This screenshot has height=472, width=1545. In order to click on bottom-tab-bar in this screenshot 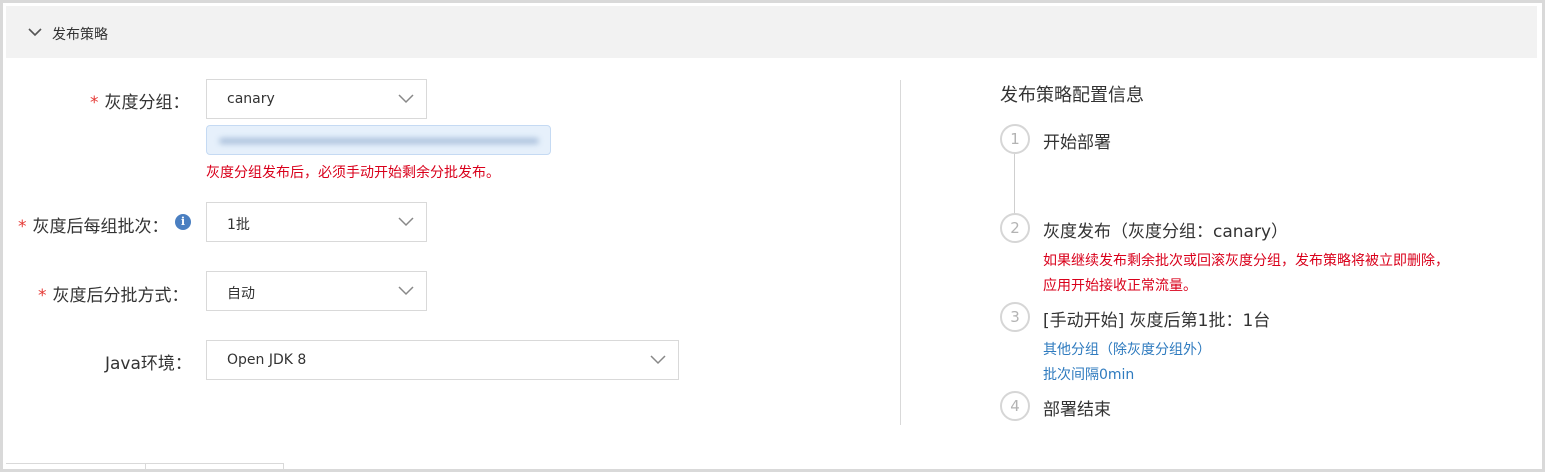, I will do `click(145, 467)`.